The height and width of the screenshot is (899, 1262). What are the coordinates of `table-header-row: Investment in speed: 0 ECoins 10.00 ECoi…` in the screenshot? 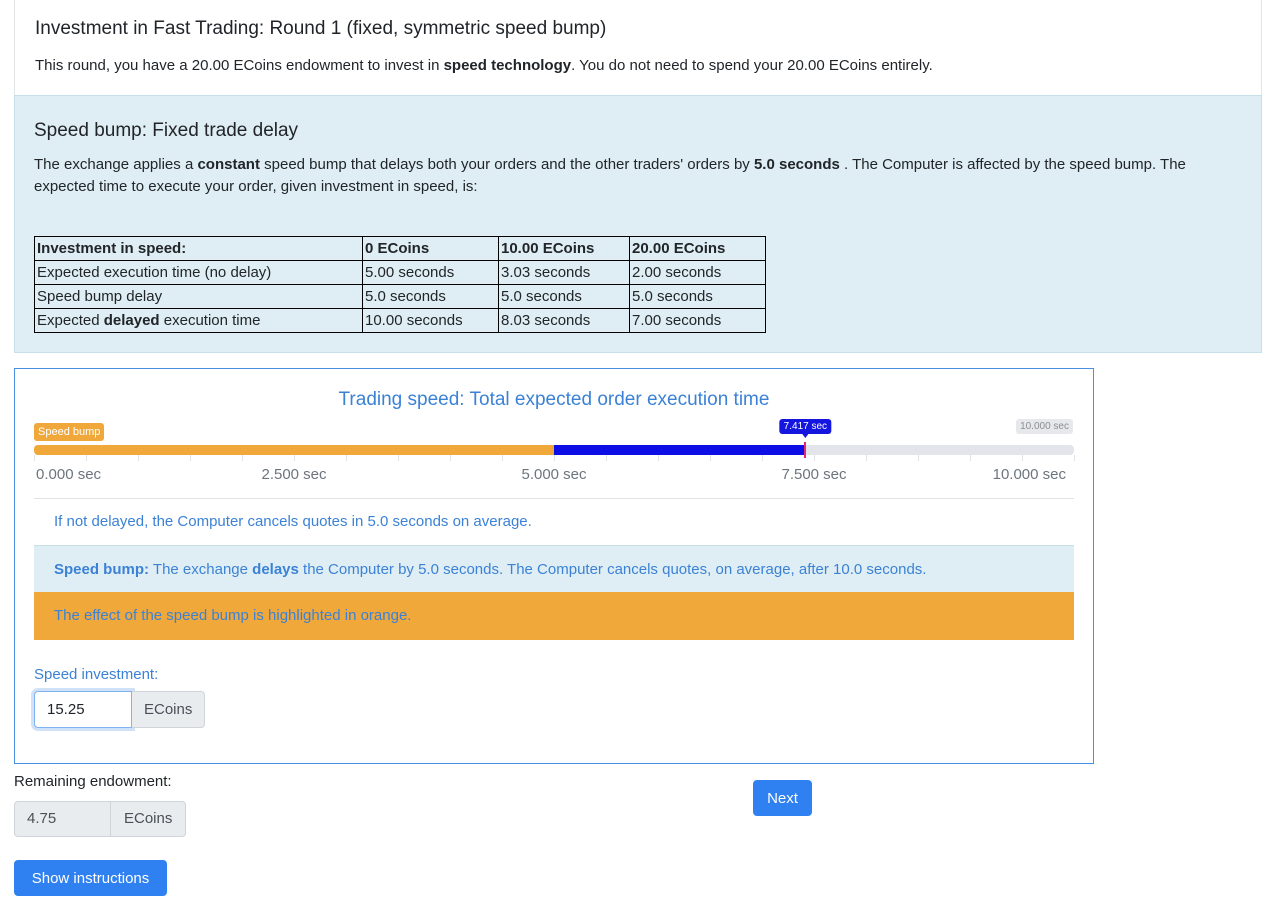 It's located at (400, 248).